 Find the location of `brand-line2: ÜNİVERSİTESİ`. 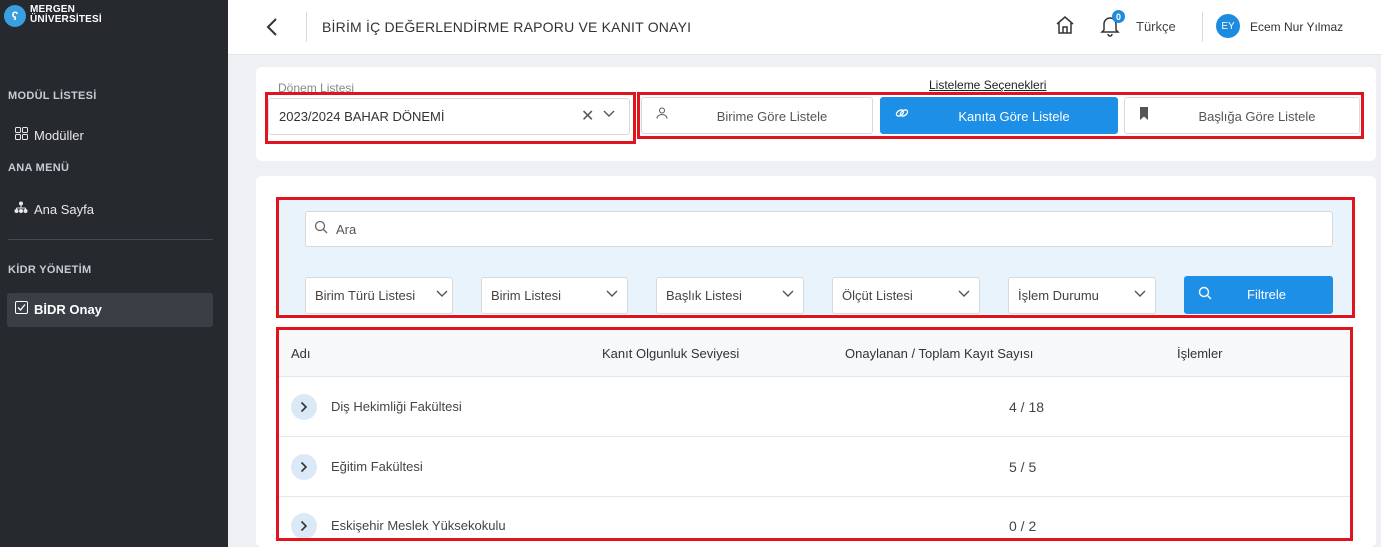

brand-line2: ÜNİVERSİTESİ is located at coordinates (66, 19).